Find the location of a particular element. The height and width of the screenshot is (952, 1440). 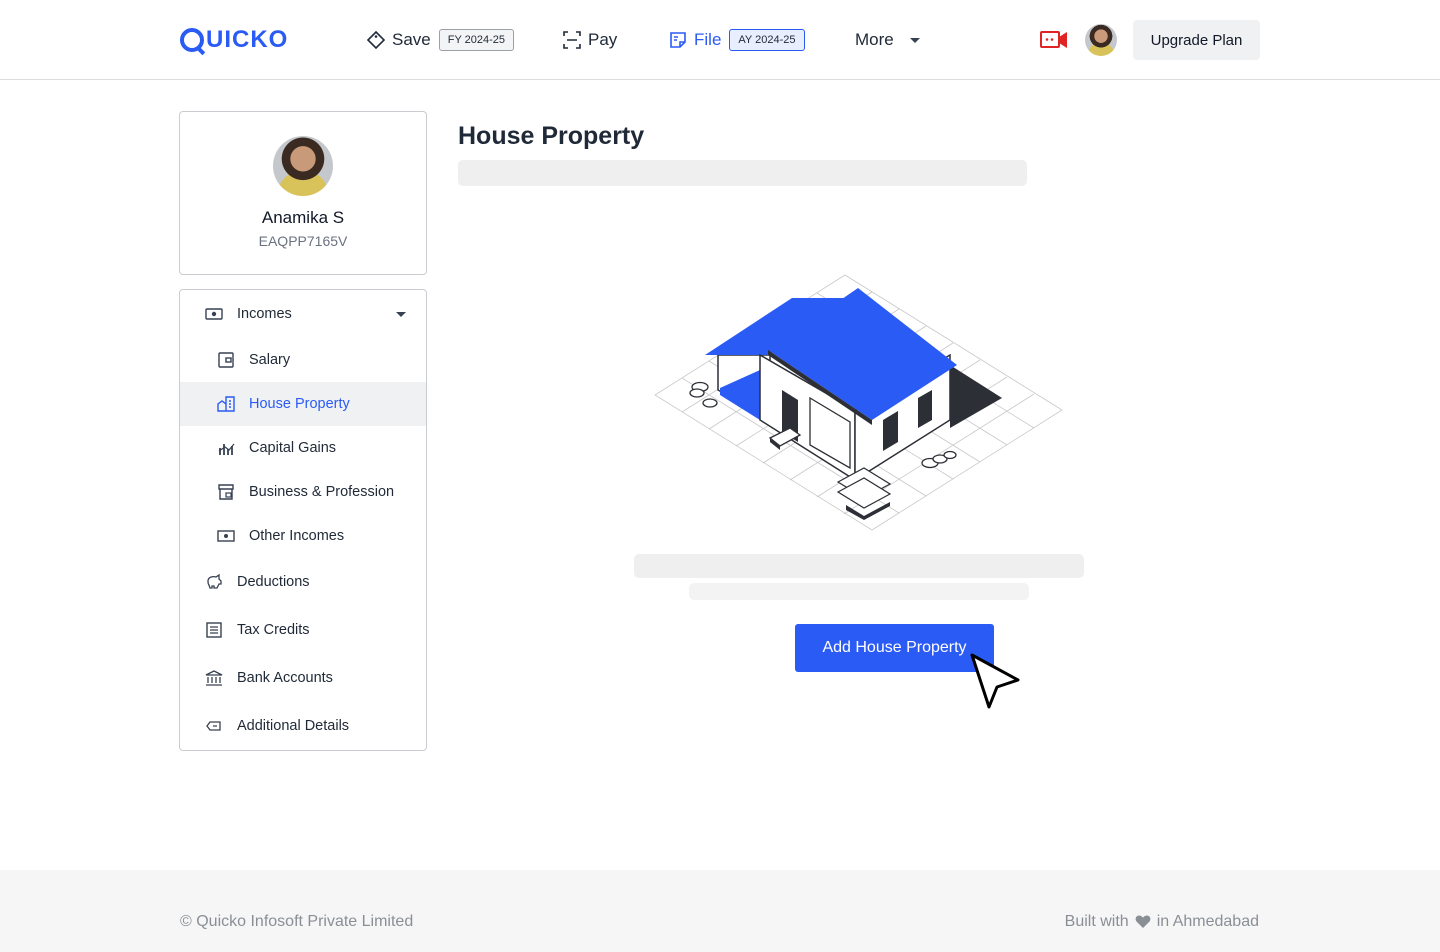

ay-badge: AY 2024-25 is located at coordinates (767, 40).